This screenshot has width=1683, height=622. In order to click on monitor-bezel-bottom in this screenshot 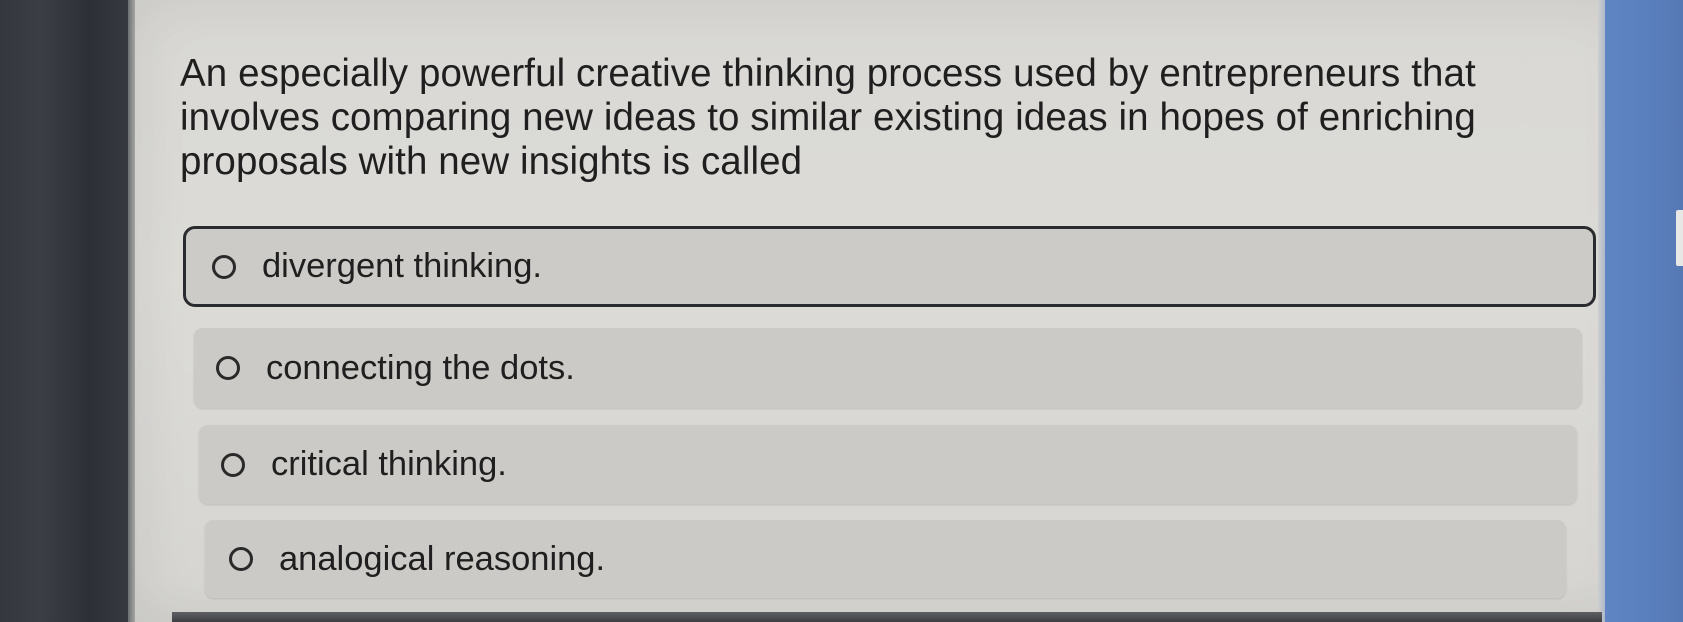, I will do `click(887, 617)`.